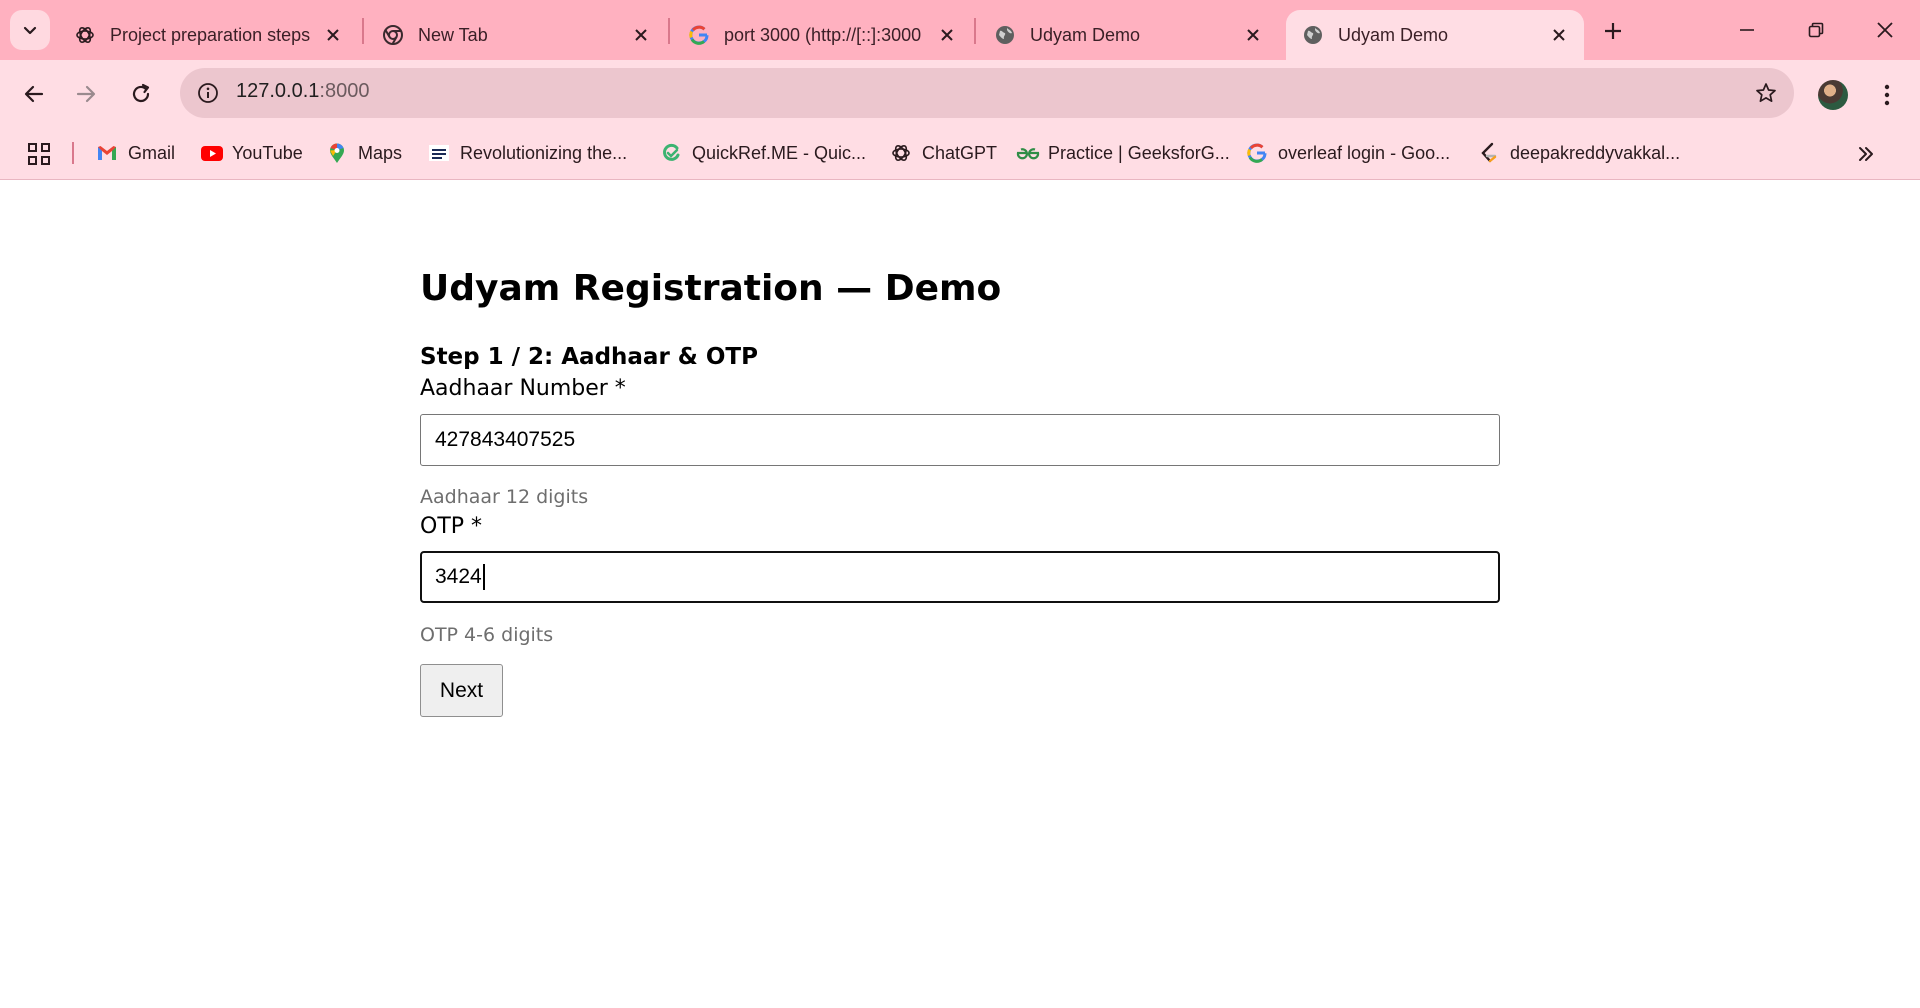 This screenshot has height=1008, width=1920. I want to click on tab-title: port 3000 (http://[::]:3000, so click(823, 34).